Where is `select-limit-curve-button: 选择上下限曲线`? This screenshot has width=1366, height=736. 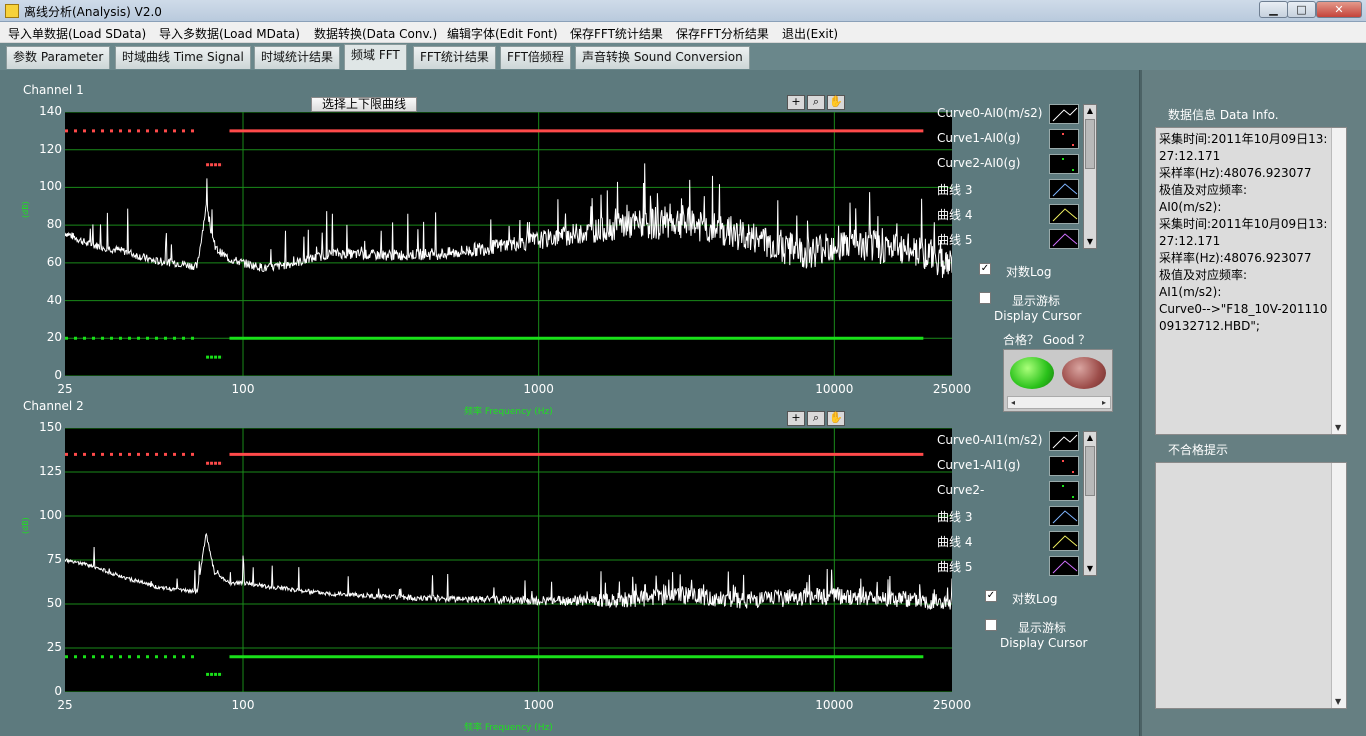
select-limit-curve-button: 选择上下限曲线 is located at coordinates (364, 104).